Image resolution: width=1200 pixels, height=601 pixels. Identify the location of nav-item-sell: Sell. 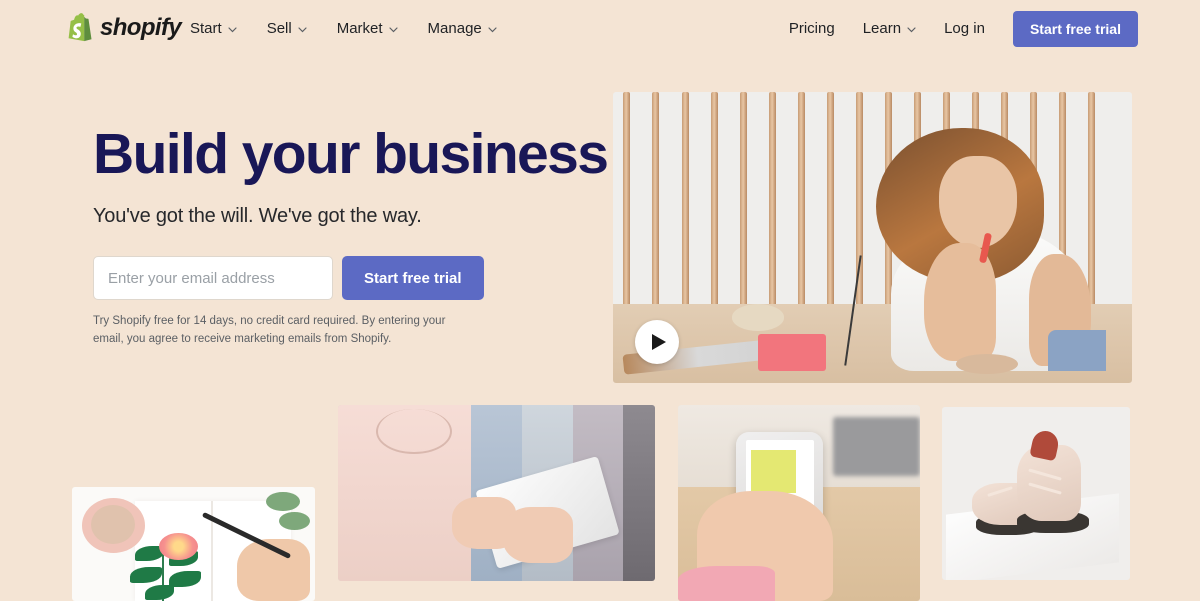
(287, 28).